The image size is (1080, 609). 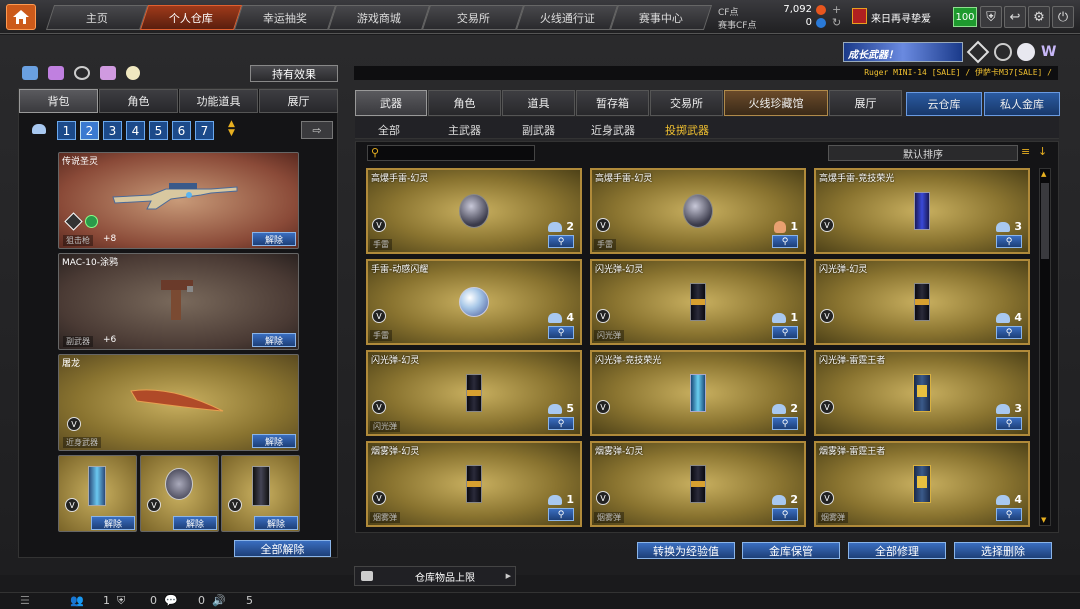 I want to click on inventory-item-card: 烟雾弹-幻灵 V 烟雾弹 1 ⚲, so click(x=474, y=484).